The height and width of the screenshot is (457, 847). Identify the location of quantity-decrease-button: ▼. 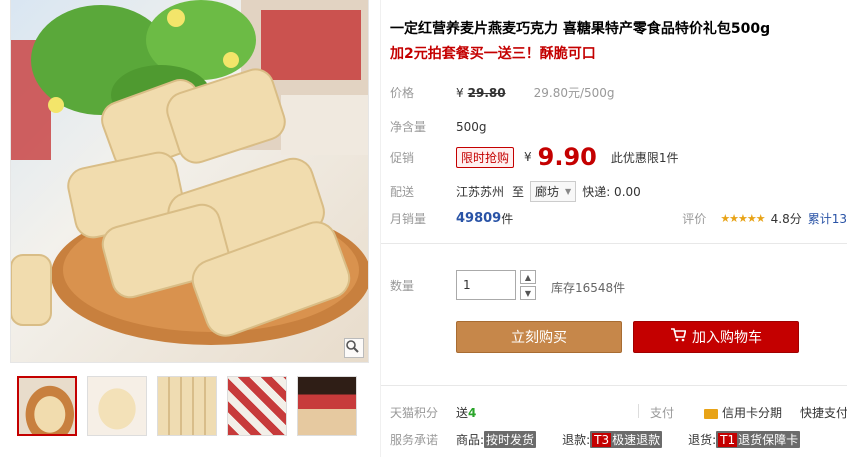
(528, 293).